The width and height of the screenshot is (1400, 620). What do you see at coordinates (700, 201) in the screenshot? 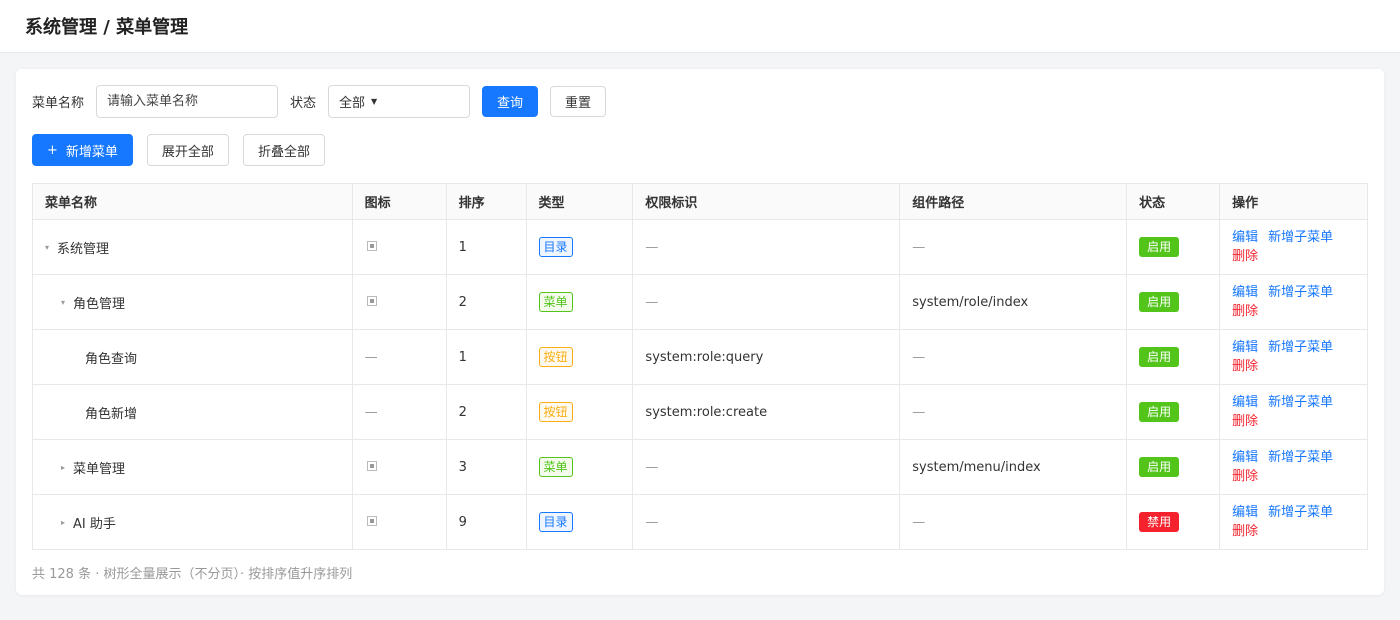
I see `table-header-row: 菜单名称 图标 排序 类型 权限标识 组件路径 状态 操作` at bounding box center [700, 201].